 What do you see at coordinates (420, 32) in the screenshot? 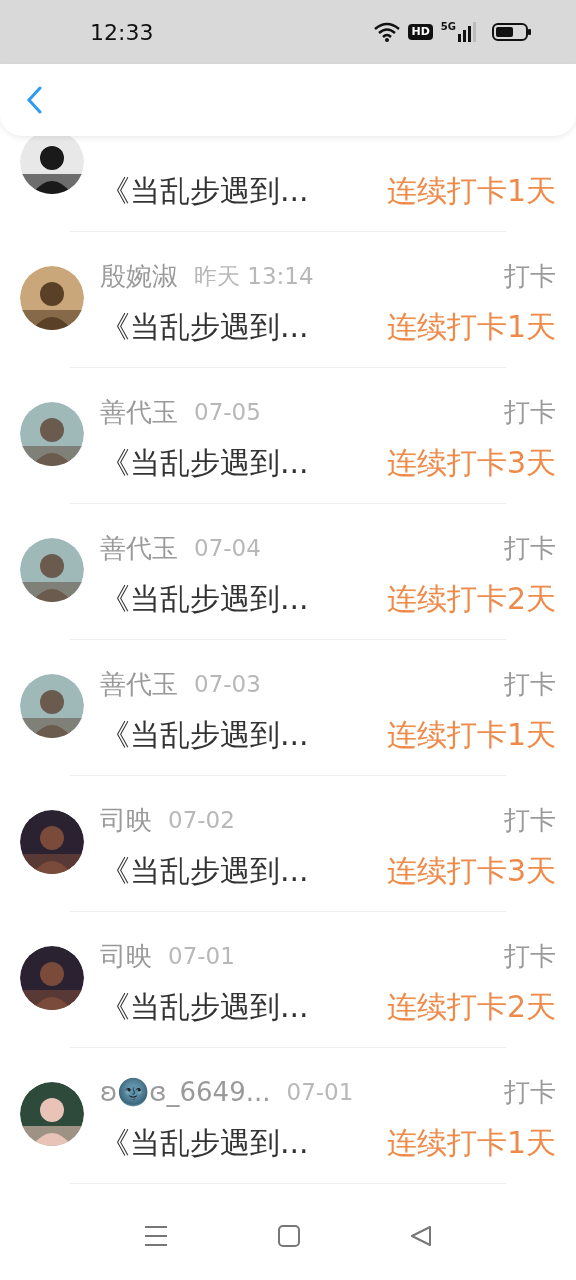
I see `hd-badge: HD` at bounding box center [420, 32].